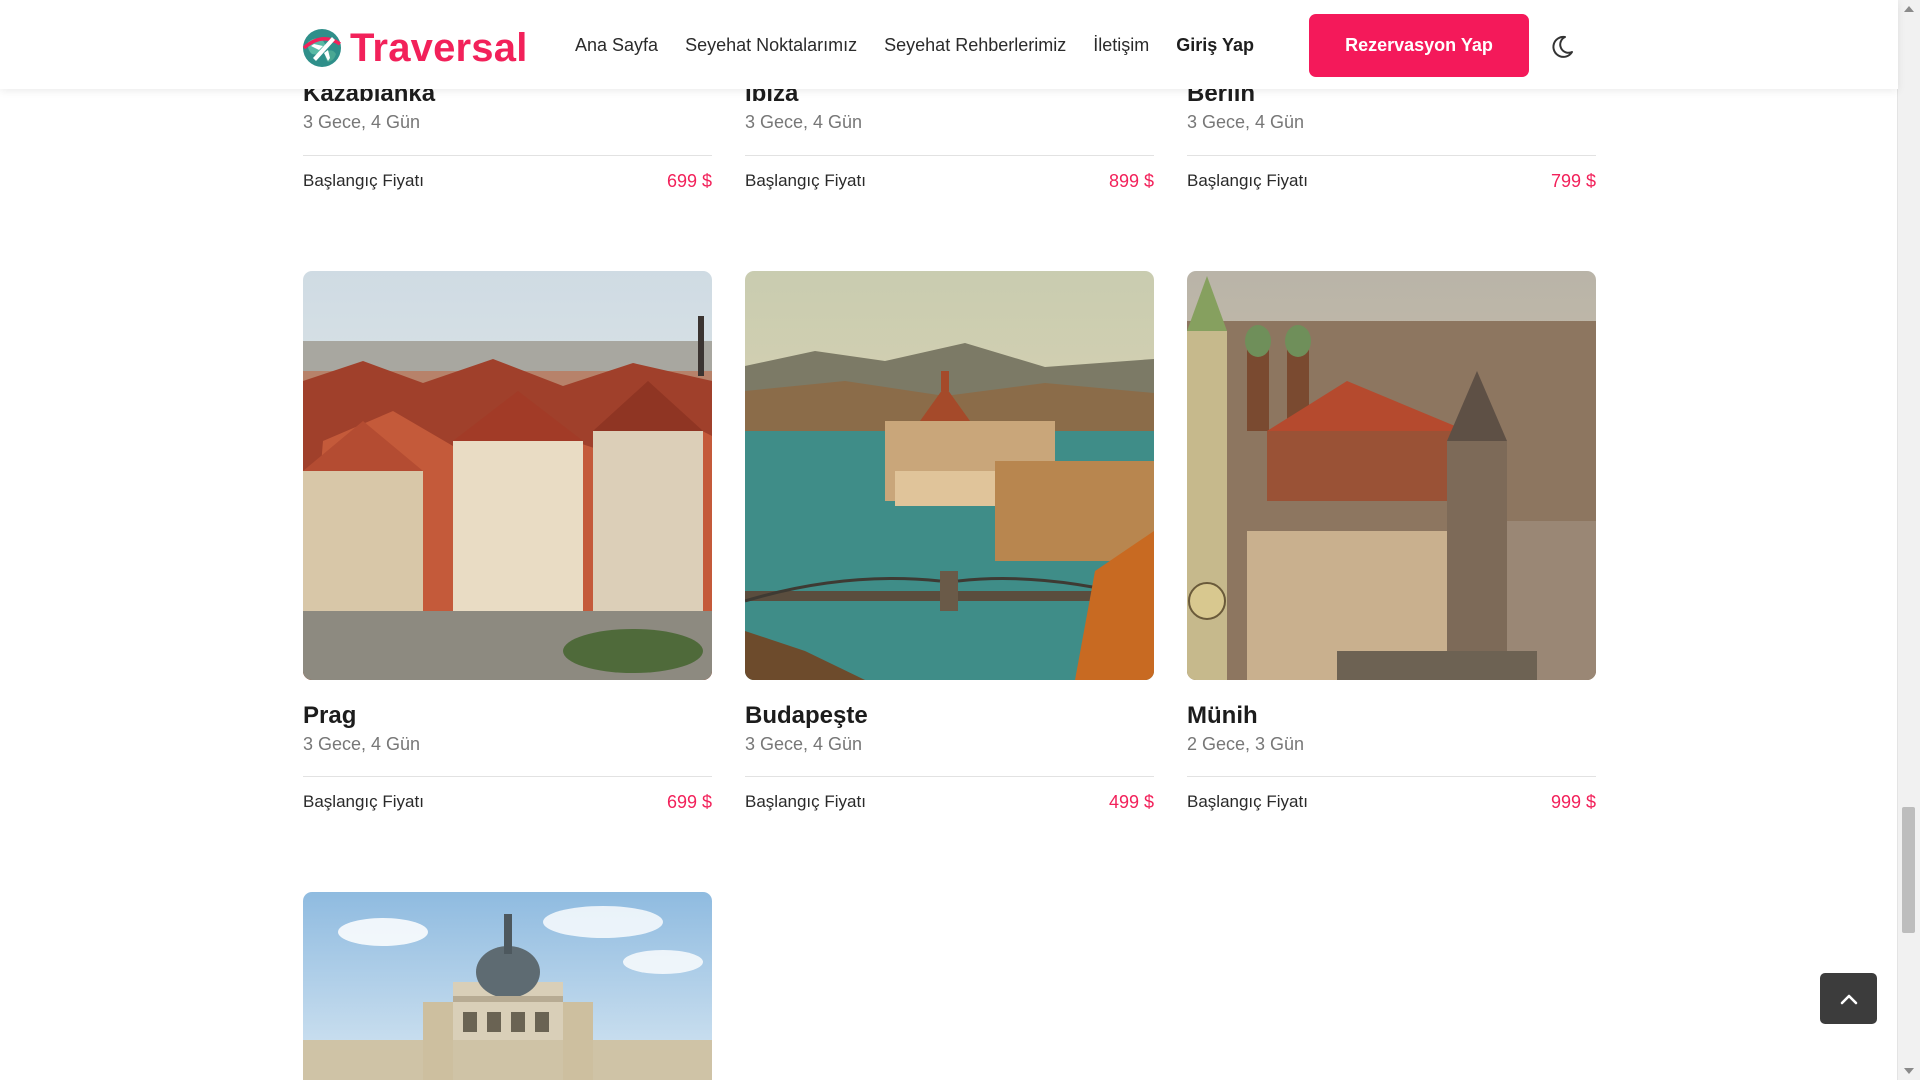 The width and height of the screenshot is (1920, 1080). Describe the element at coordinates (1131, 181) in the screenshot. I see `card-price: 899 $` at that location.